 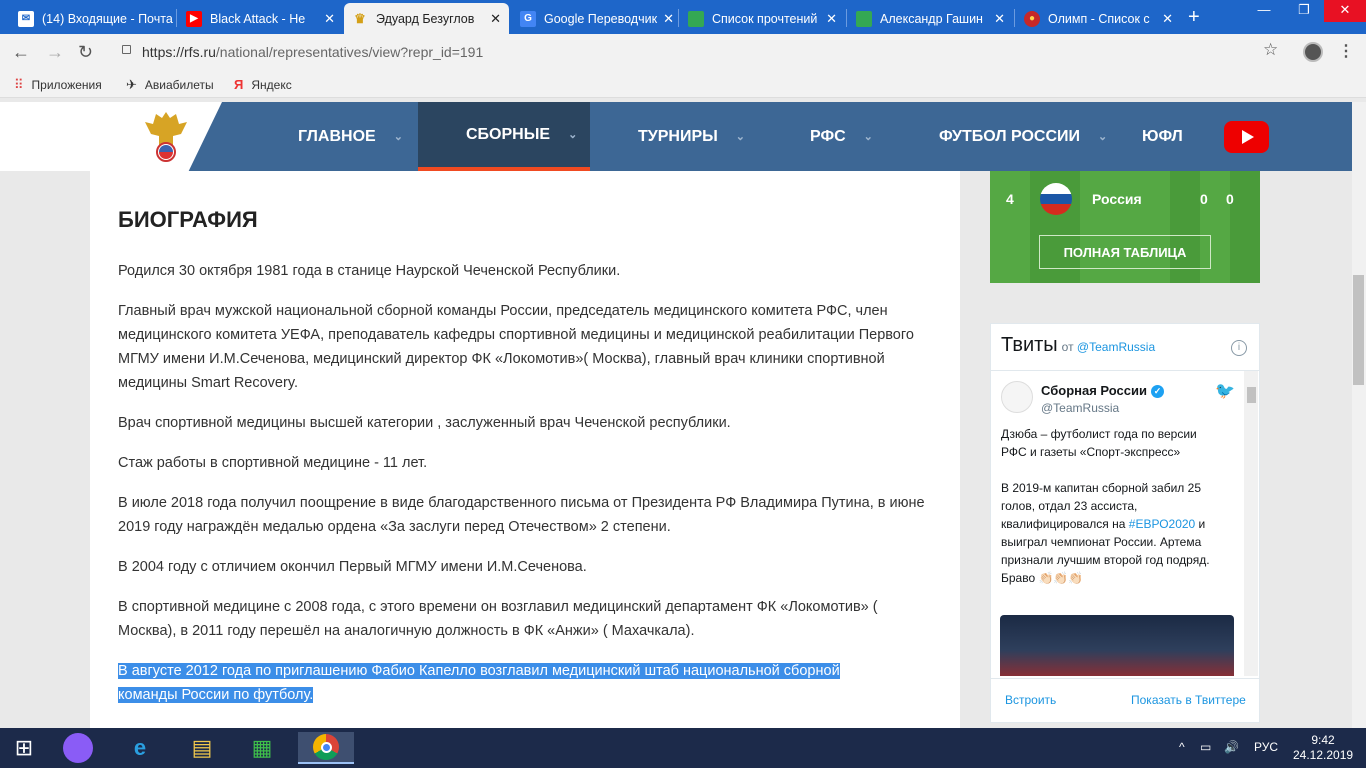 I want to click on tab-google-translate: G Google Переводчик ✕, so click(x=594, y=18).